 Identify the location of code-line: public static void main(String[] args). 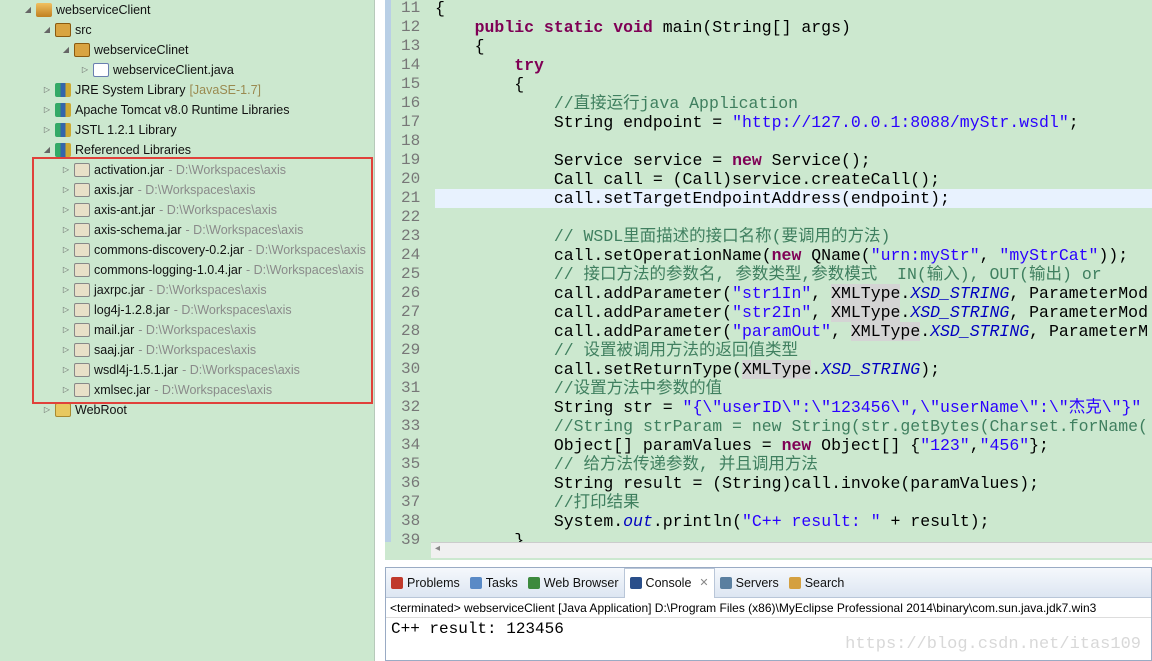
(793, 27).